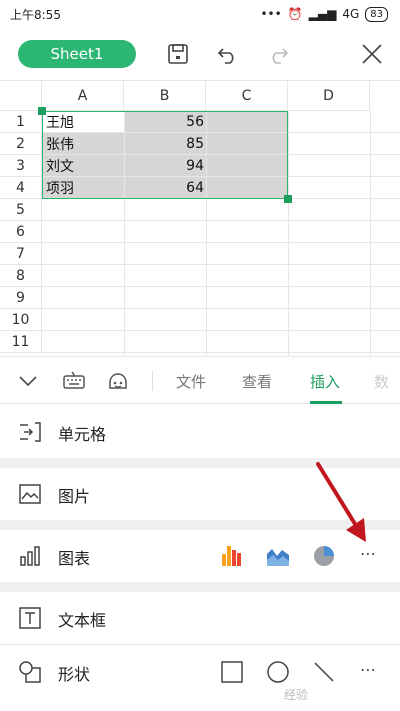  Describe the element at coordinates (326, 402) in the screenshot. I see `active-tab-indicator` at that location.